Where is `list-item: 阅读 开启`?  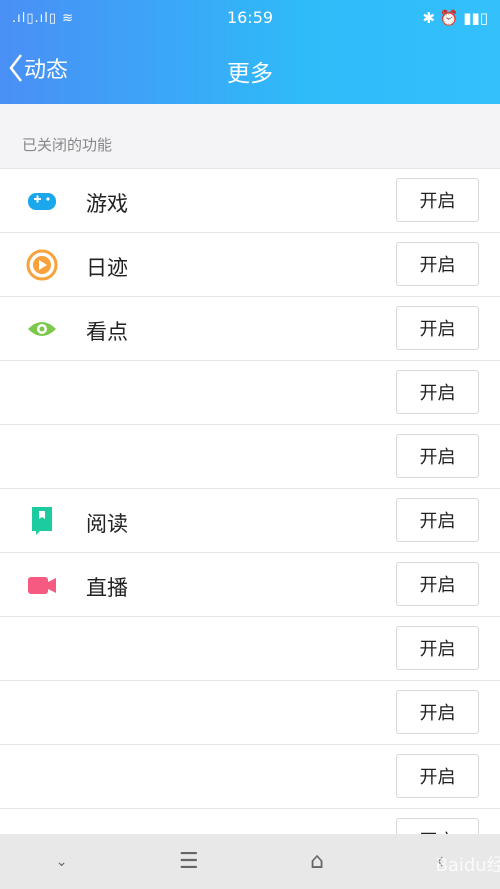 list-item: 阅读 开启 is located at coordinates (250, 521).